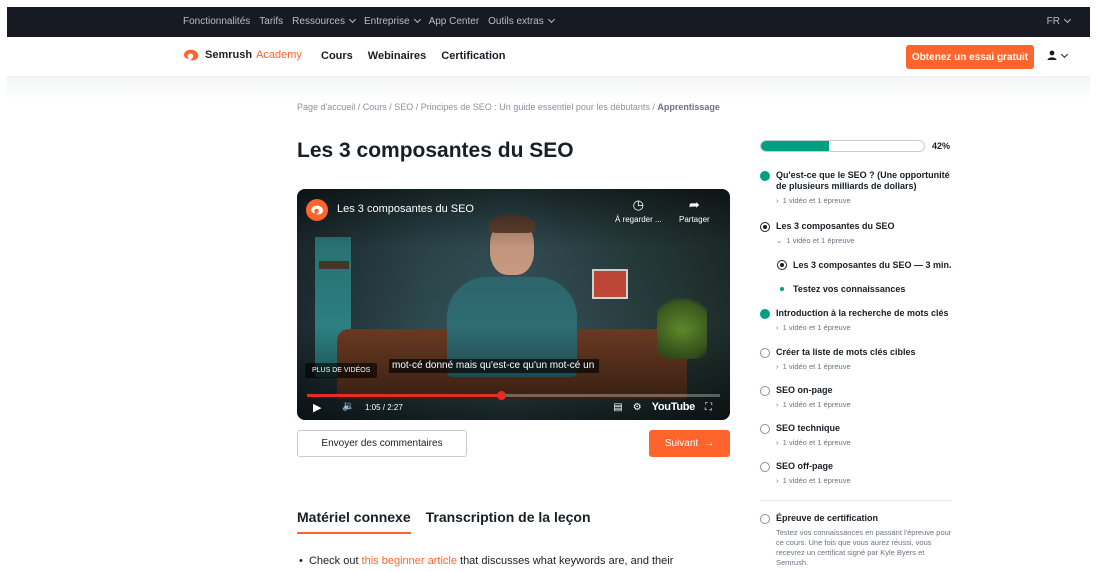  I want to click on bullet-text: Check out, so click(335, 561).